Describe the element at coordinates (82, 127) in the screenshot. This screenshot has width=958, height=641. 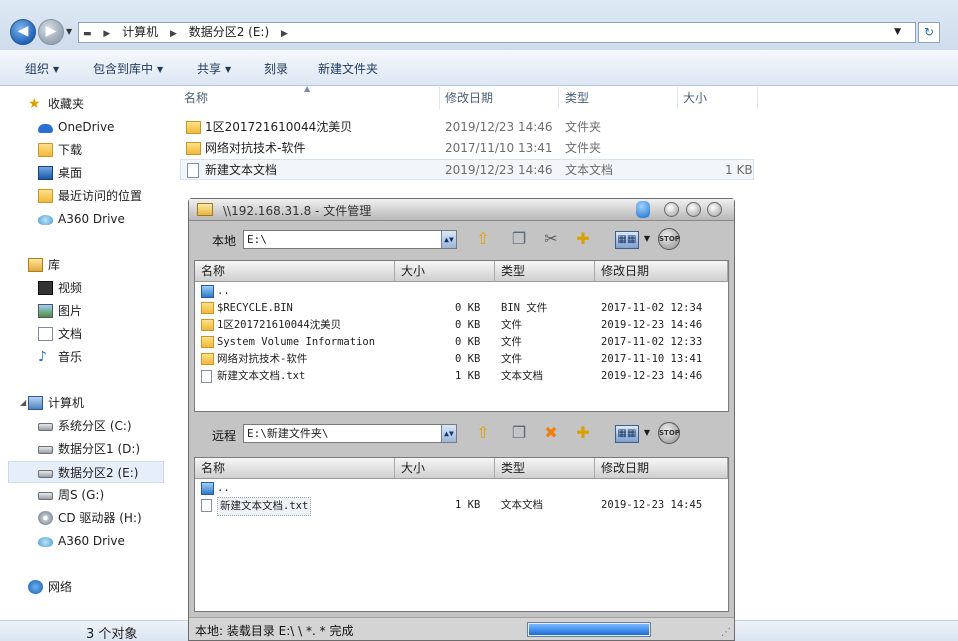
I see `nav-onedrive: OneDrive` at that location.